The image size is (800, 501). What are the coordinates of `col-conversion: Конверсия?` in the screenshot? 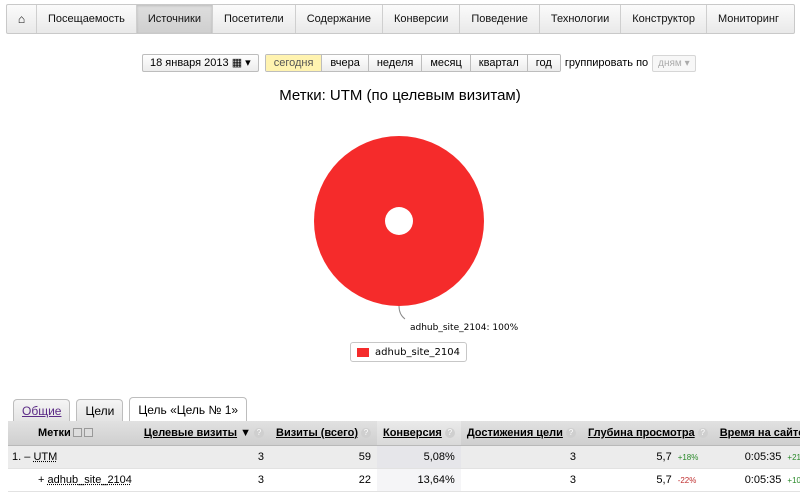 It's located at (418, 433).